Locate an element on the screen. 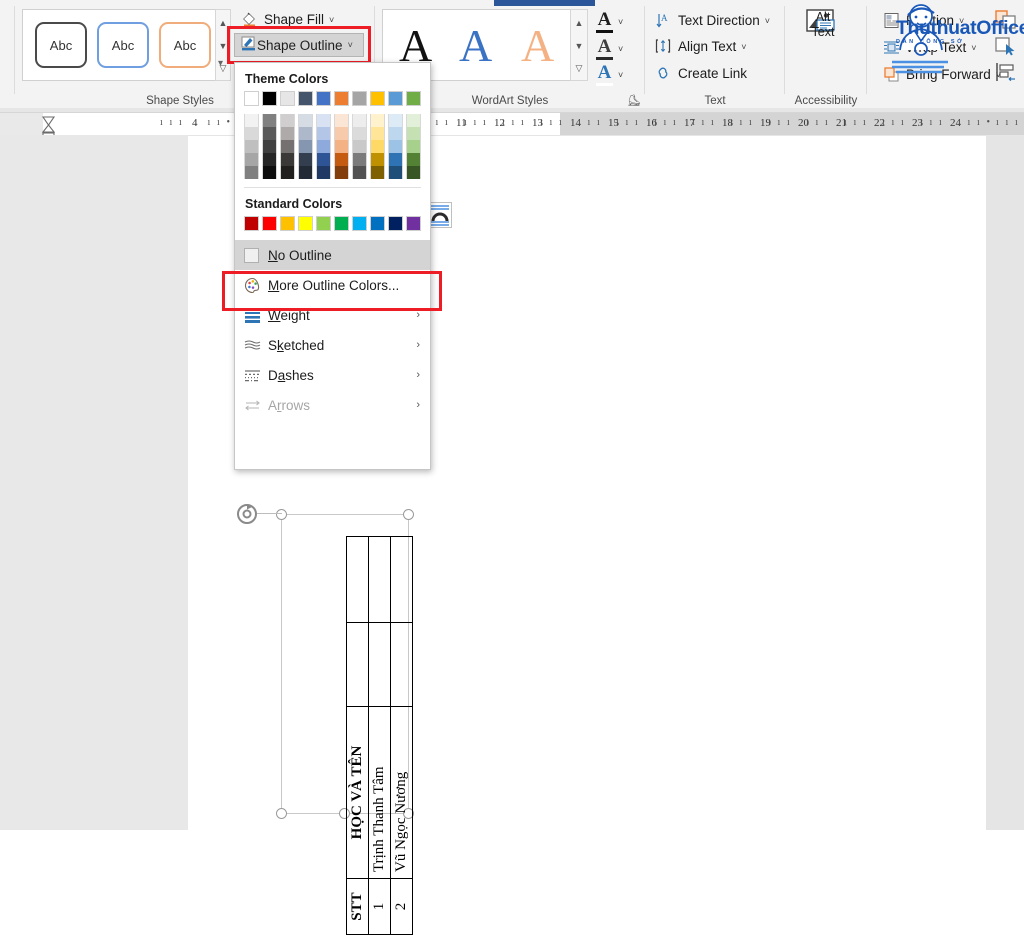  layout-options-icon is located at coordinates (440, 215).